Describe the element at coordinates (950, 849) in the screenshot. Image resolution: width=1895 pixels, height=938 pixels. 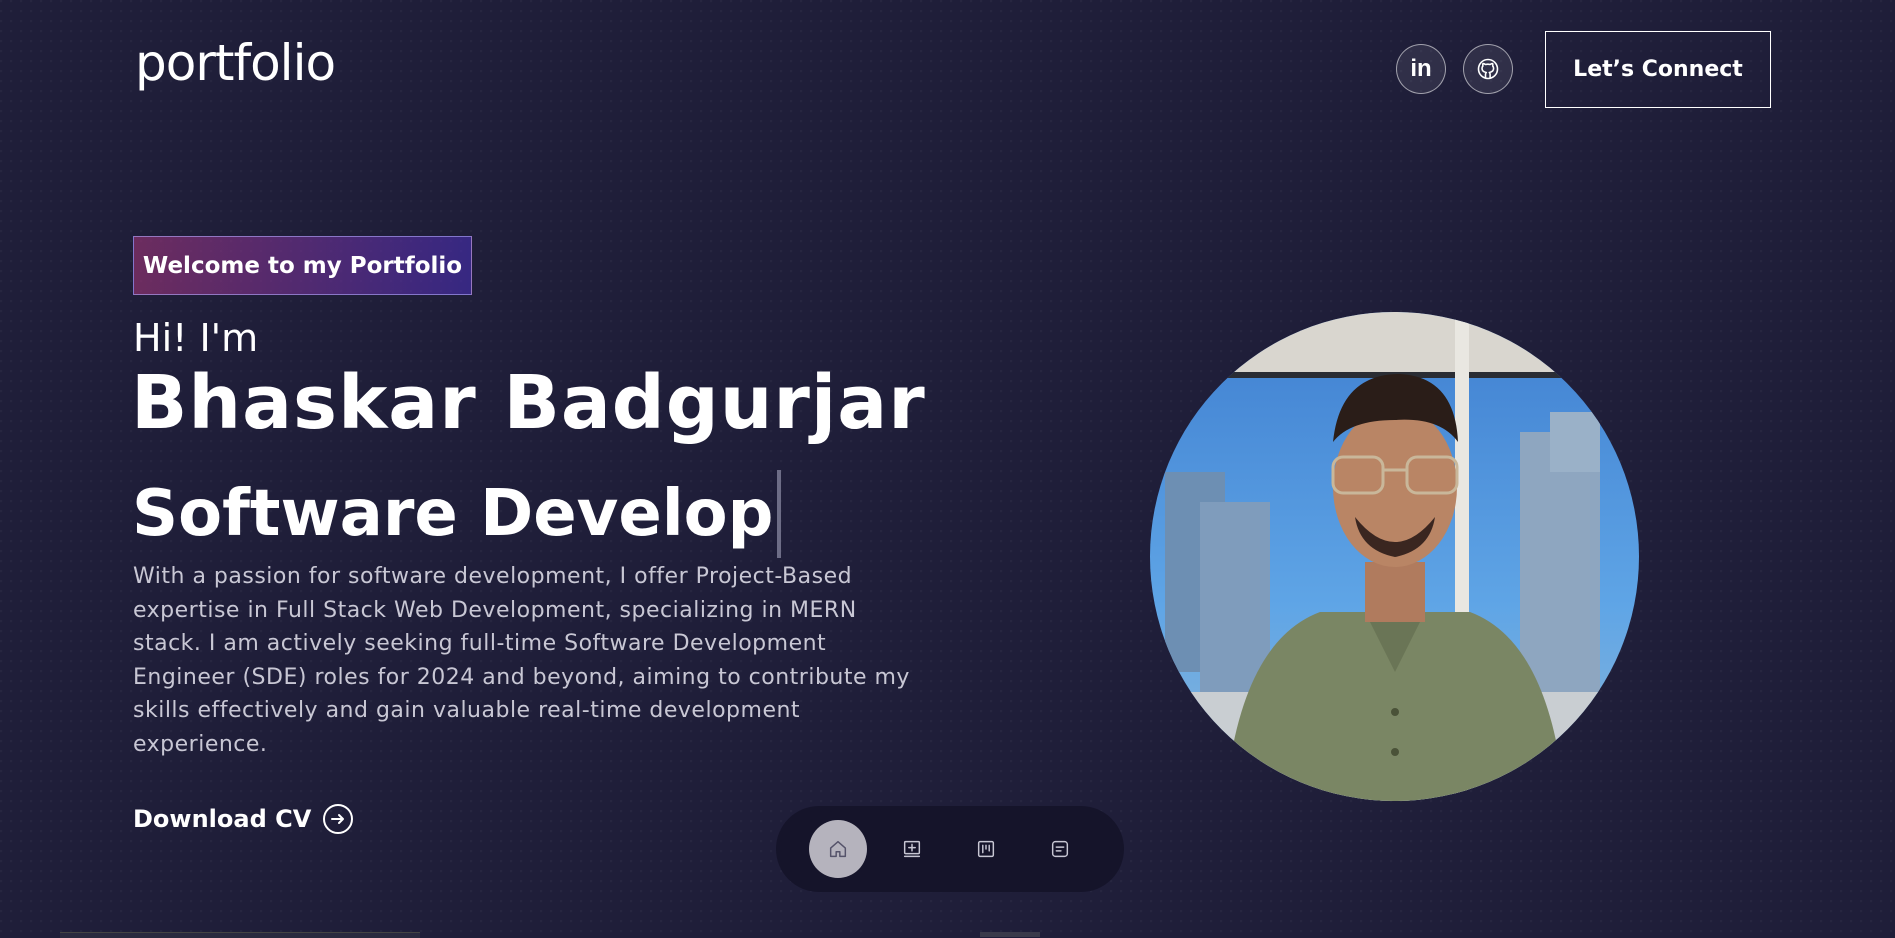
I see `bottom-dock` at that location.